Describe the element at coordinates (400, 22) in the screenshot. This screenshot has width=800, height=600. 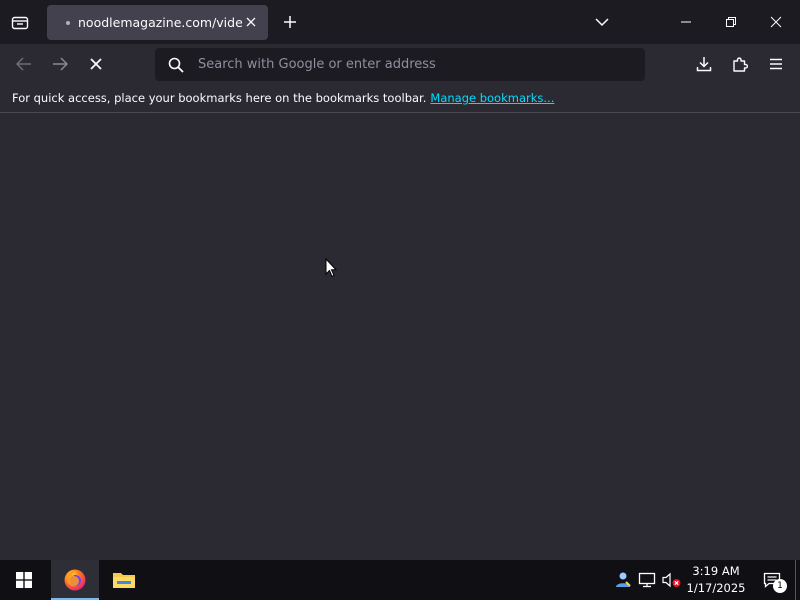
I see `tab-strip: noodlemagazine.com/video/m` at that location.